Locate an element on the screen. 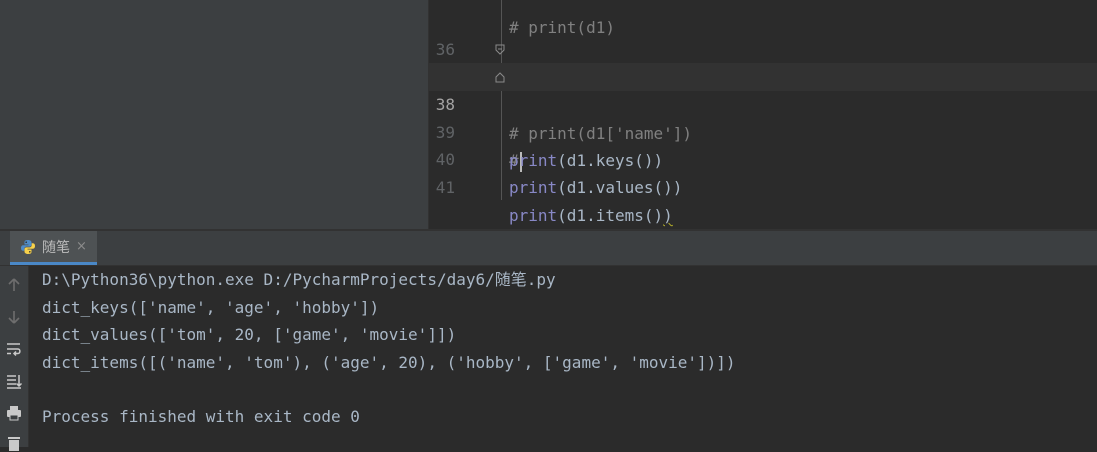 Image resolution: width=1097 pixels, height=452 pixels. trash-icon is located at coordinates (14, 443).